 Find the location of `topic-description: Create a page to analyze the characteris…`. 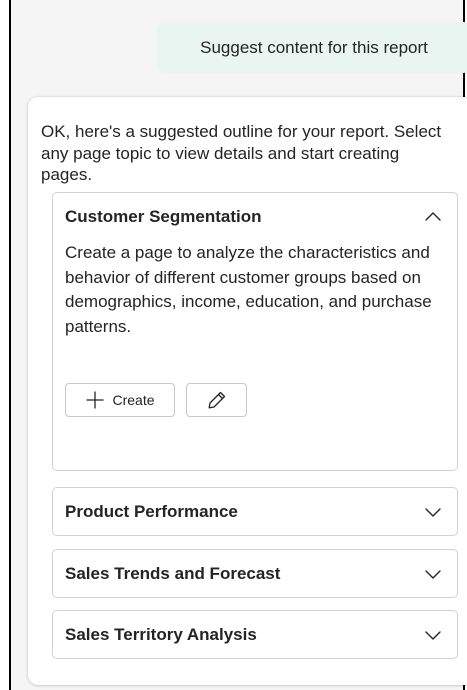

topic-description: Create a page to analyze the characteris… is located at coordinates (248, 289).